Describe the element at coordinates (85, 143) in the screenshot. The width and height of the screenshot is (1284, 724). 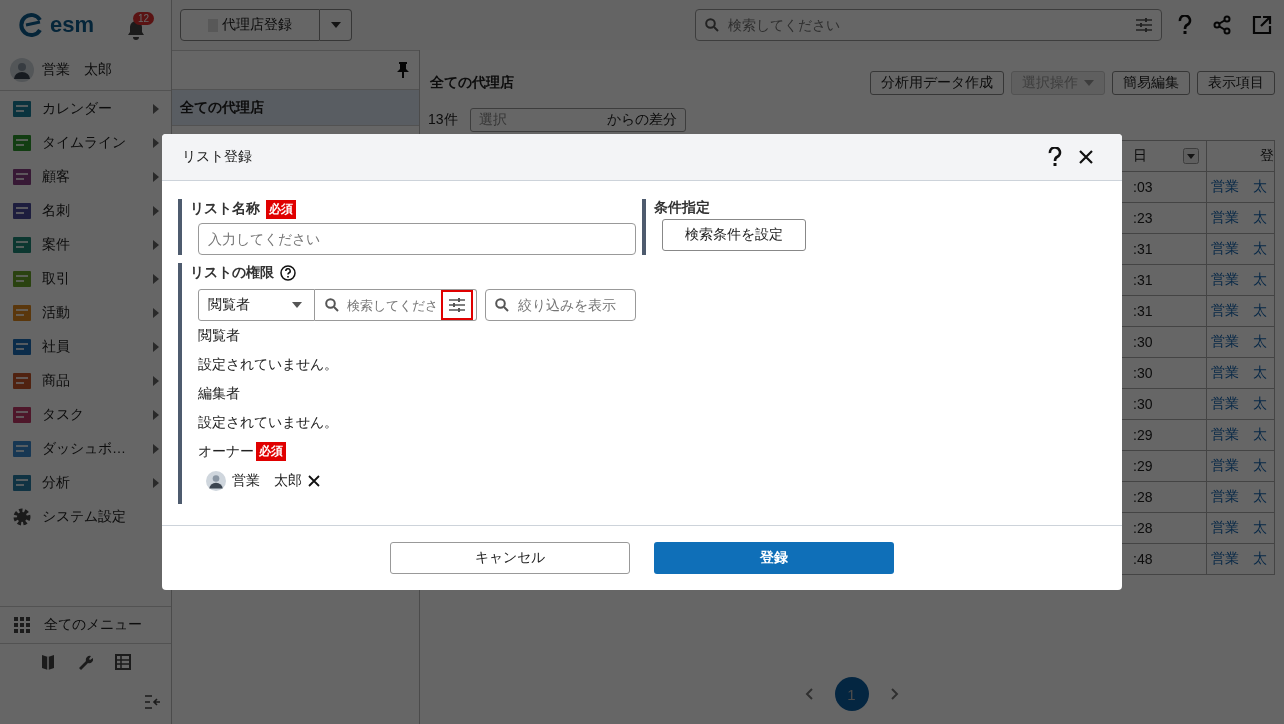
I see `menu-item: タイムライン` at that location.